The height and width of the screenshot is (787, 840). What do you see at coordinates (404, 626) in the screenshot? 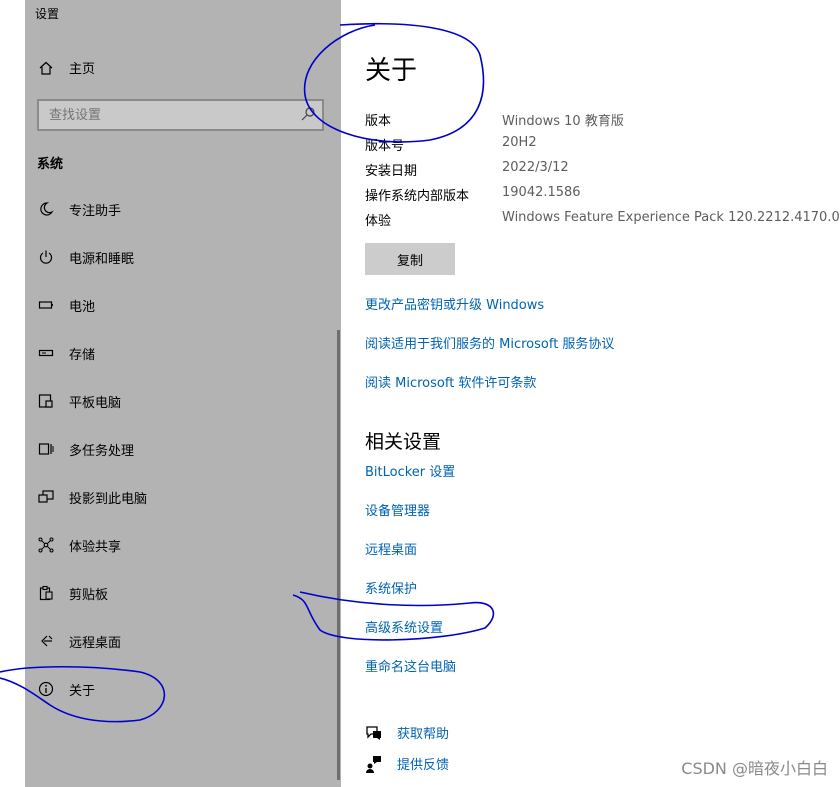
I see `advanced-system-settings-link: 高级系统设置` at bounding box center [404, 626].